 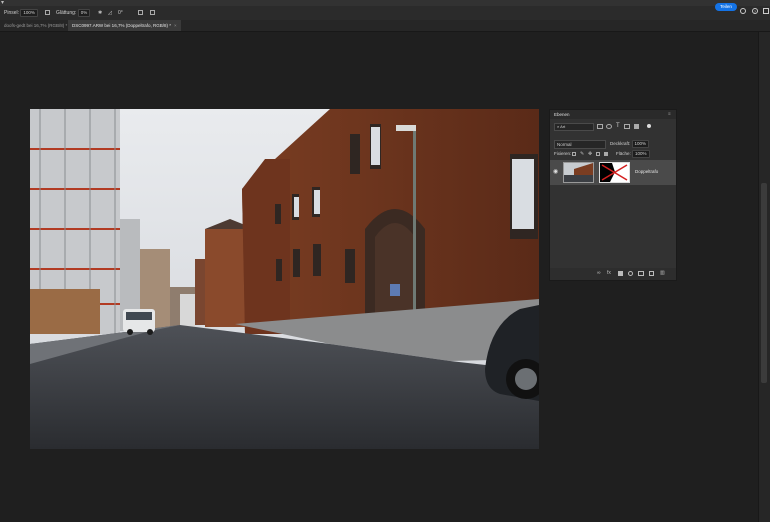 What do you see at coordinates (564, 144) in the screenshot?
I see `blend-mode-value: Normal` at bounding box center [564, 144].